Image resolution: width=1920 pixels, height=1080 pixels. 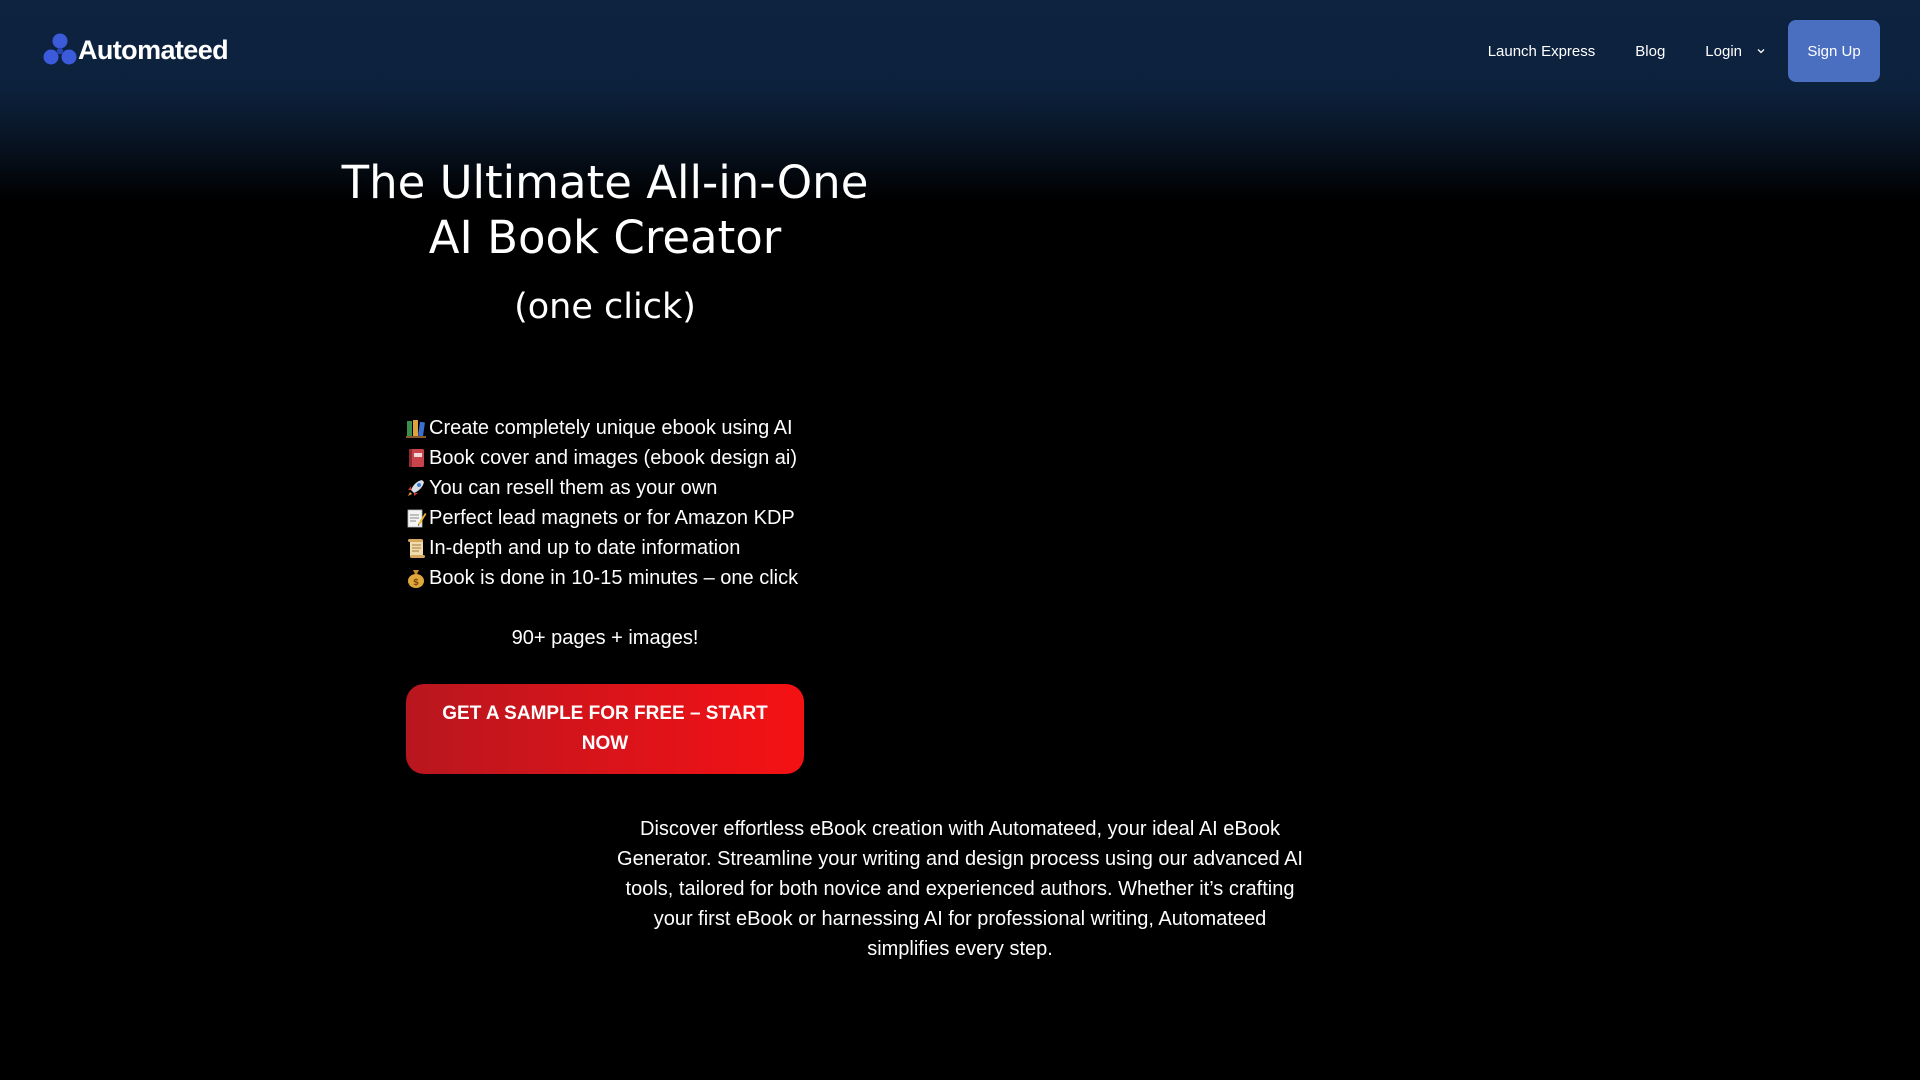 I want to click on nav-login-label: Login, so click(x=1723, y=51).